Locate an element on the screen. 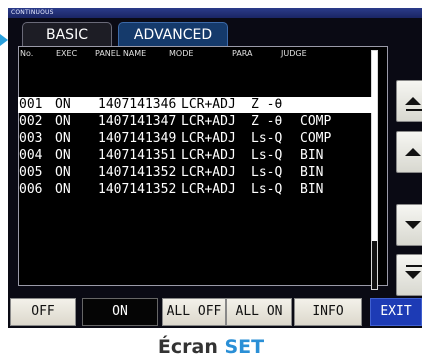 The width and height of the screenshot is (422, 363). cell-no: 006 is located at coordinates (31, 189).